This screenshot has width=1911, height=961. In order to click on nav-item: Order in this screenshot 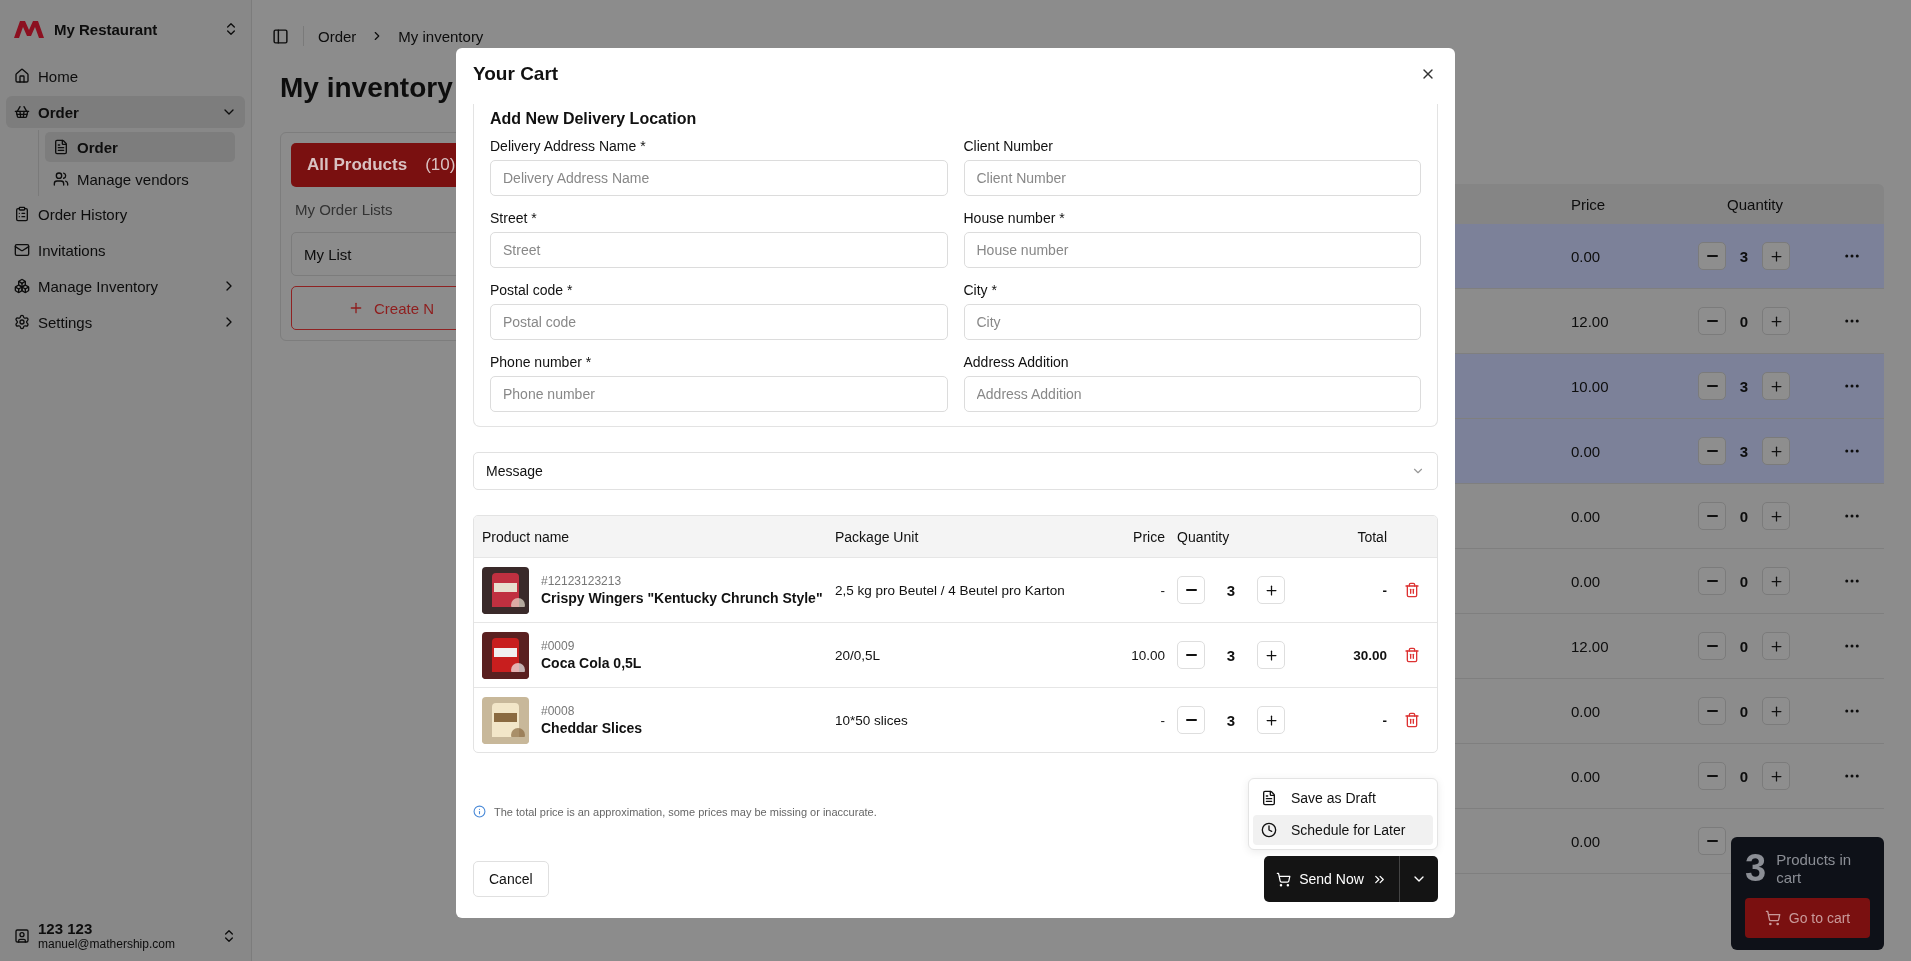, I will do `click(125, 112)`.